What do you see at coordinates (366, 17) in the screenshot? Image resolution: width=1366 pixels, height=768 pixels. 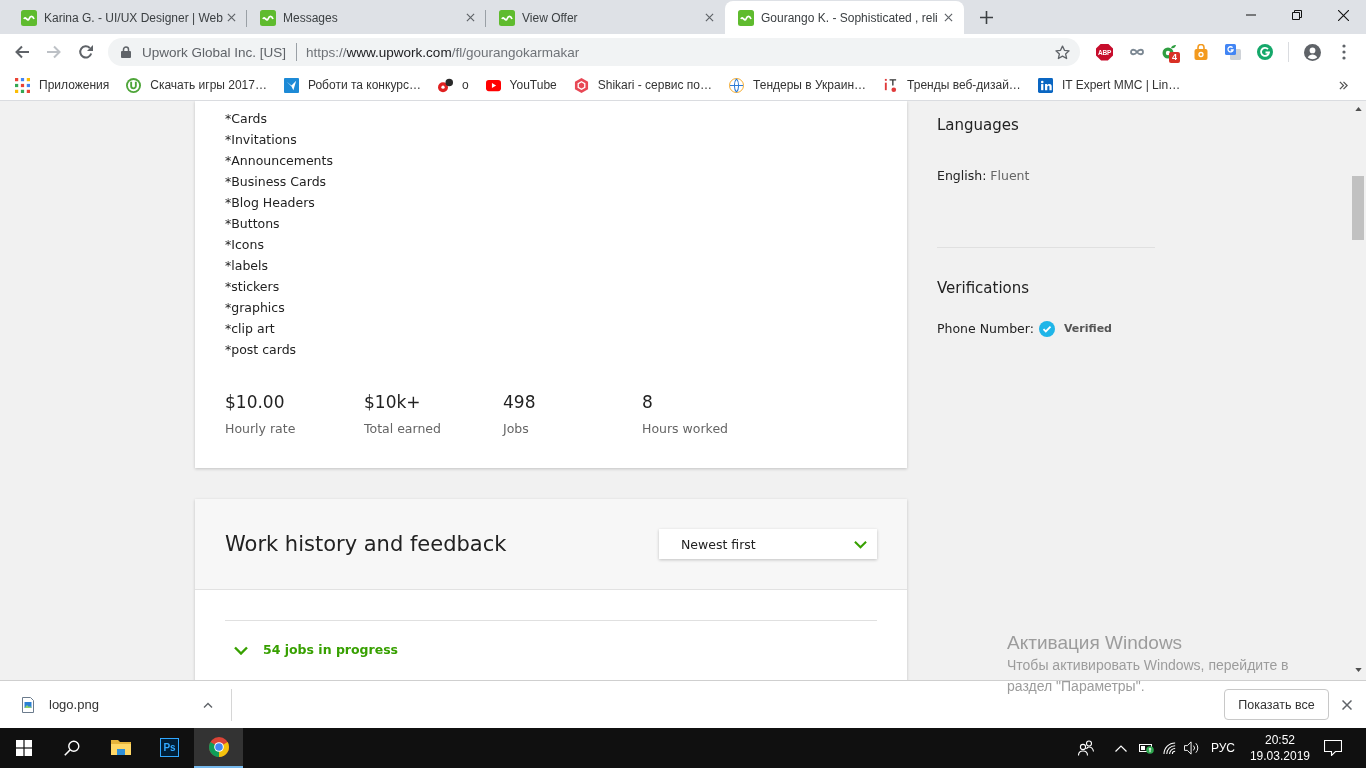 I see `browser-tab: Messages` at bounding box center [366, 17].